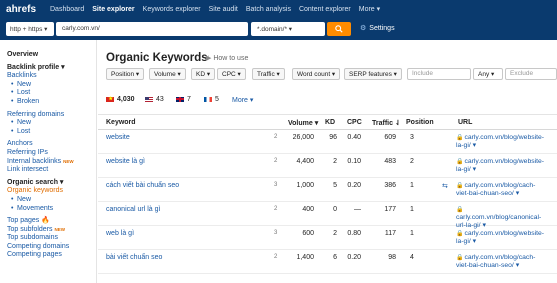 Image resolution: width=557 pixels, height=283 pixels. I want to click on keyword-link: web là gì, so click(120, 233).